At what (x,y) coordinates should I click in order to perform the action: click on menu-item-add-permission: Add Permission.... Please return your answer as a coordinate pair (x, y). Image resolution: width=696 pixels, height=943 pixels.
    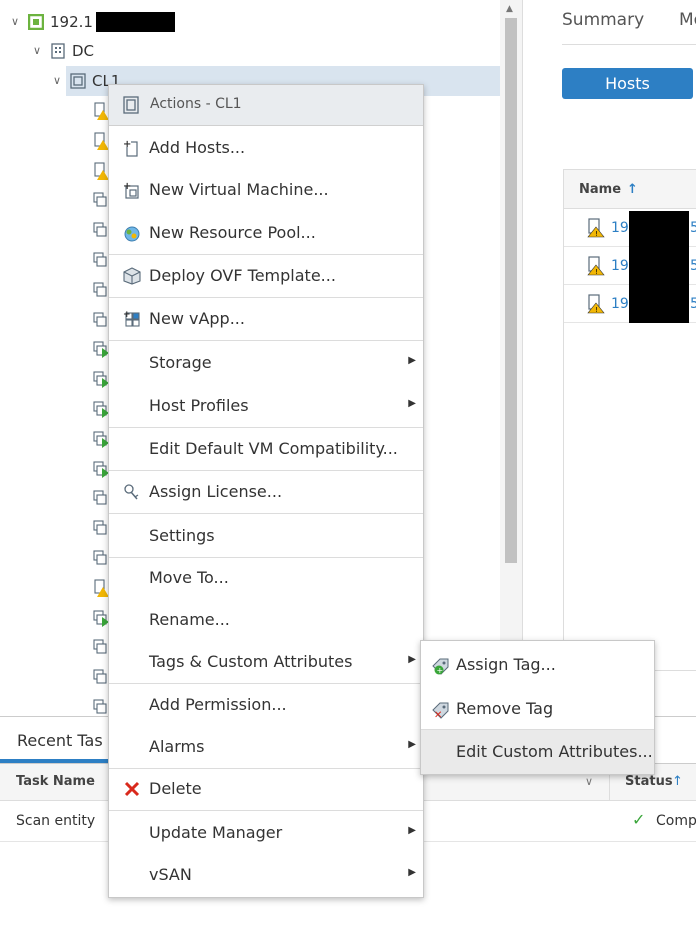
    Looking at the image, I should click on (266, 705).